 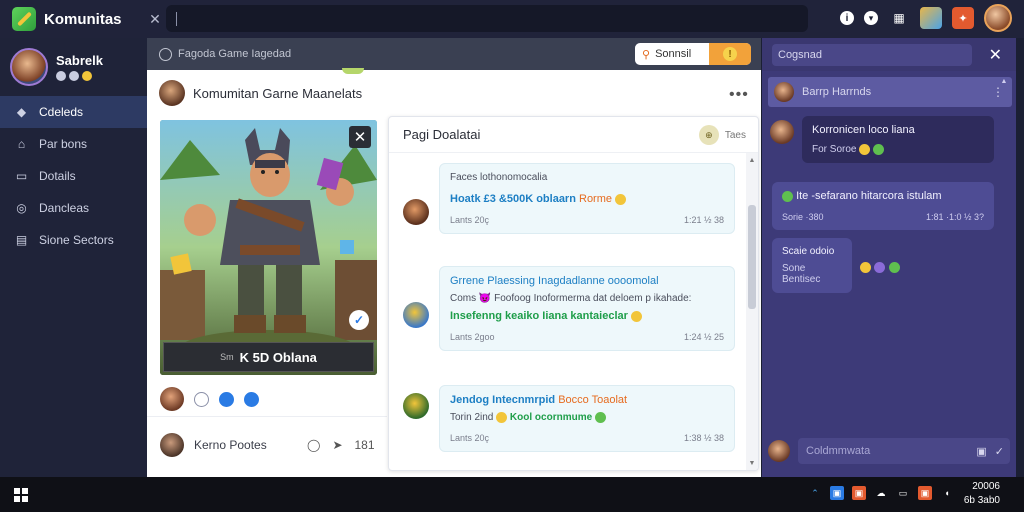 I want to click on wave-icon: ⌃, so click(x=815, y=493).